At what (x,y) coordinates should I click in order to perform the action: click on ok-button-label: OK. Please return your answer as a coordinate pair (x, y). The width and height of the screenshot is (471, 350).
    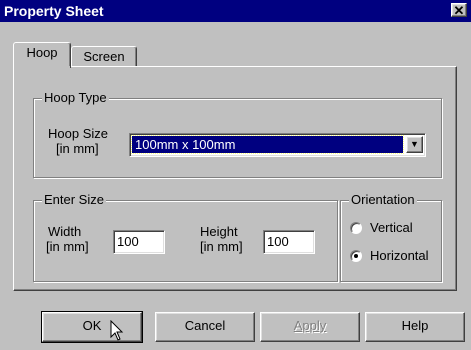
    Looking at the image, I should click on (92, 325).